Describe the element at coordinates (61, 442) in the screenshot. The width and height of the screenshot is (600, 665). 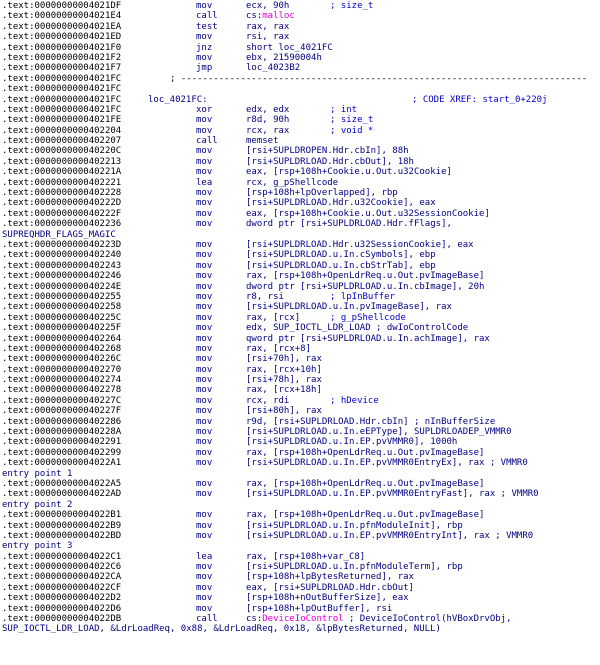
I see `address: .text:0000000000402291` at that location.